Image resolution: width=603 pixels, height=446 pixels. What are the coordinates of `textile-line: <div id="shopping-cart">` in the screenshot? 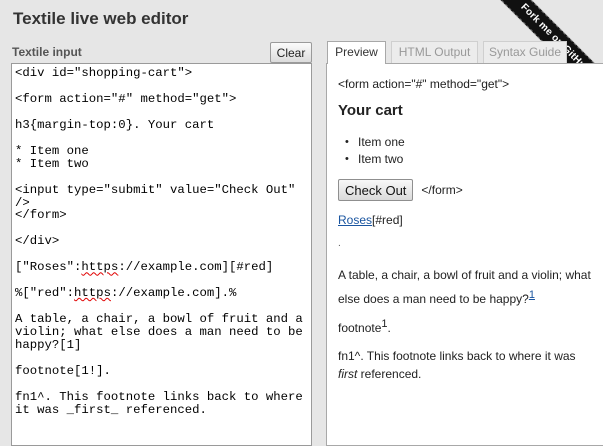 It's located at (104, 73).